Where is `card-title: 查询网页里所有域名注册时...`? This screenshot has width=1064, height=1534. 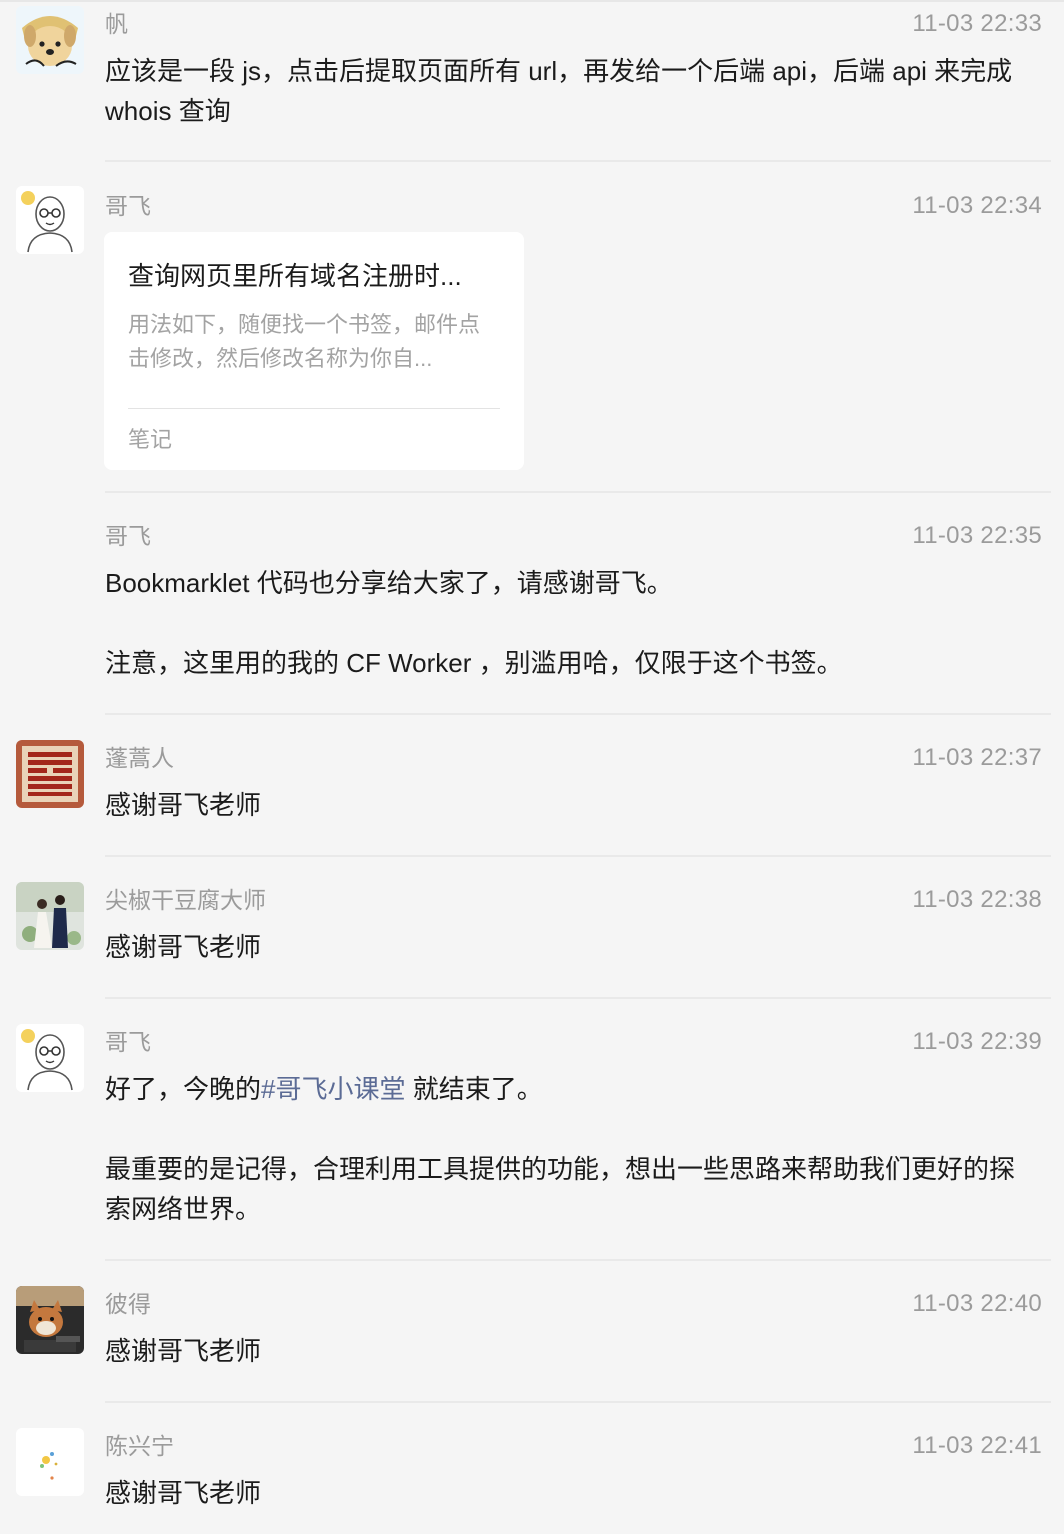 card-title: 查询网页里所有域名注册时... is located at coordinates (295, 276).